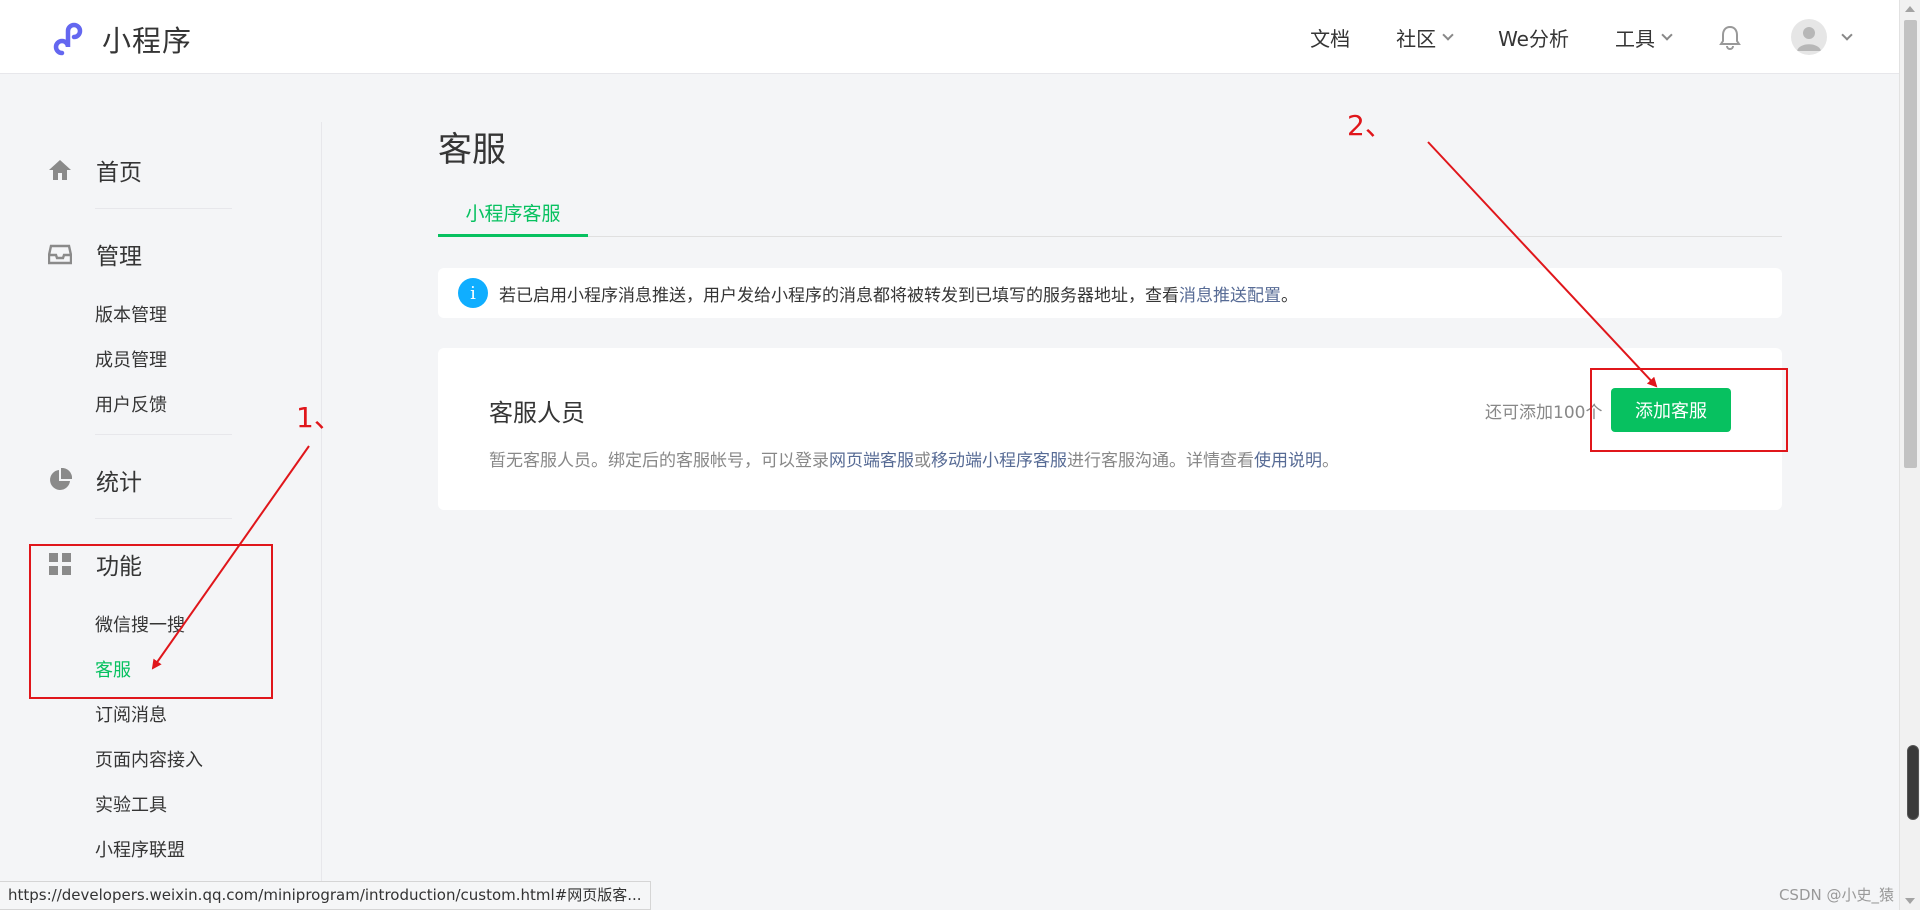  I want to click on notice-suffix: 。, so click(1289, 295).